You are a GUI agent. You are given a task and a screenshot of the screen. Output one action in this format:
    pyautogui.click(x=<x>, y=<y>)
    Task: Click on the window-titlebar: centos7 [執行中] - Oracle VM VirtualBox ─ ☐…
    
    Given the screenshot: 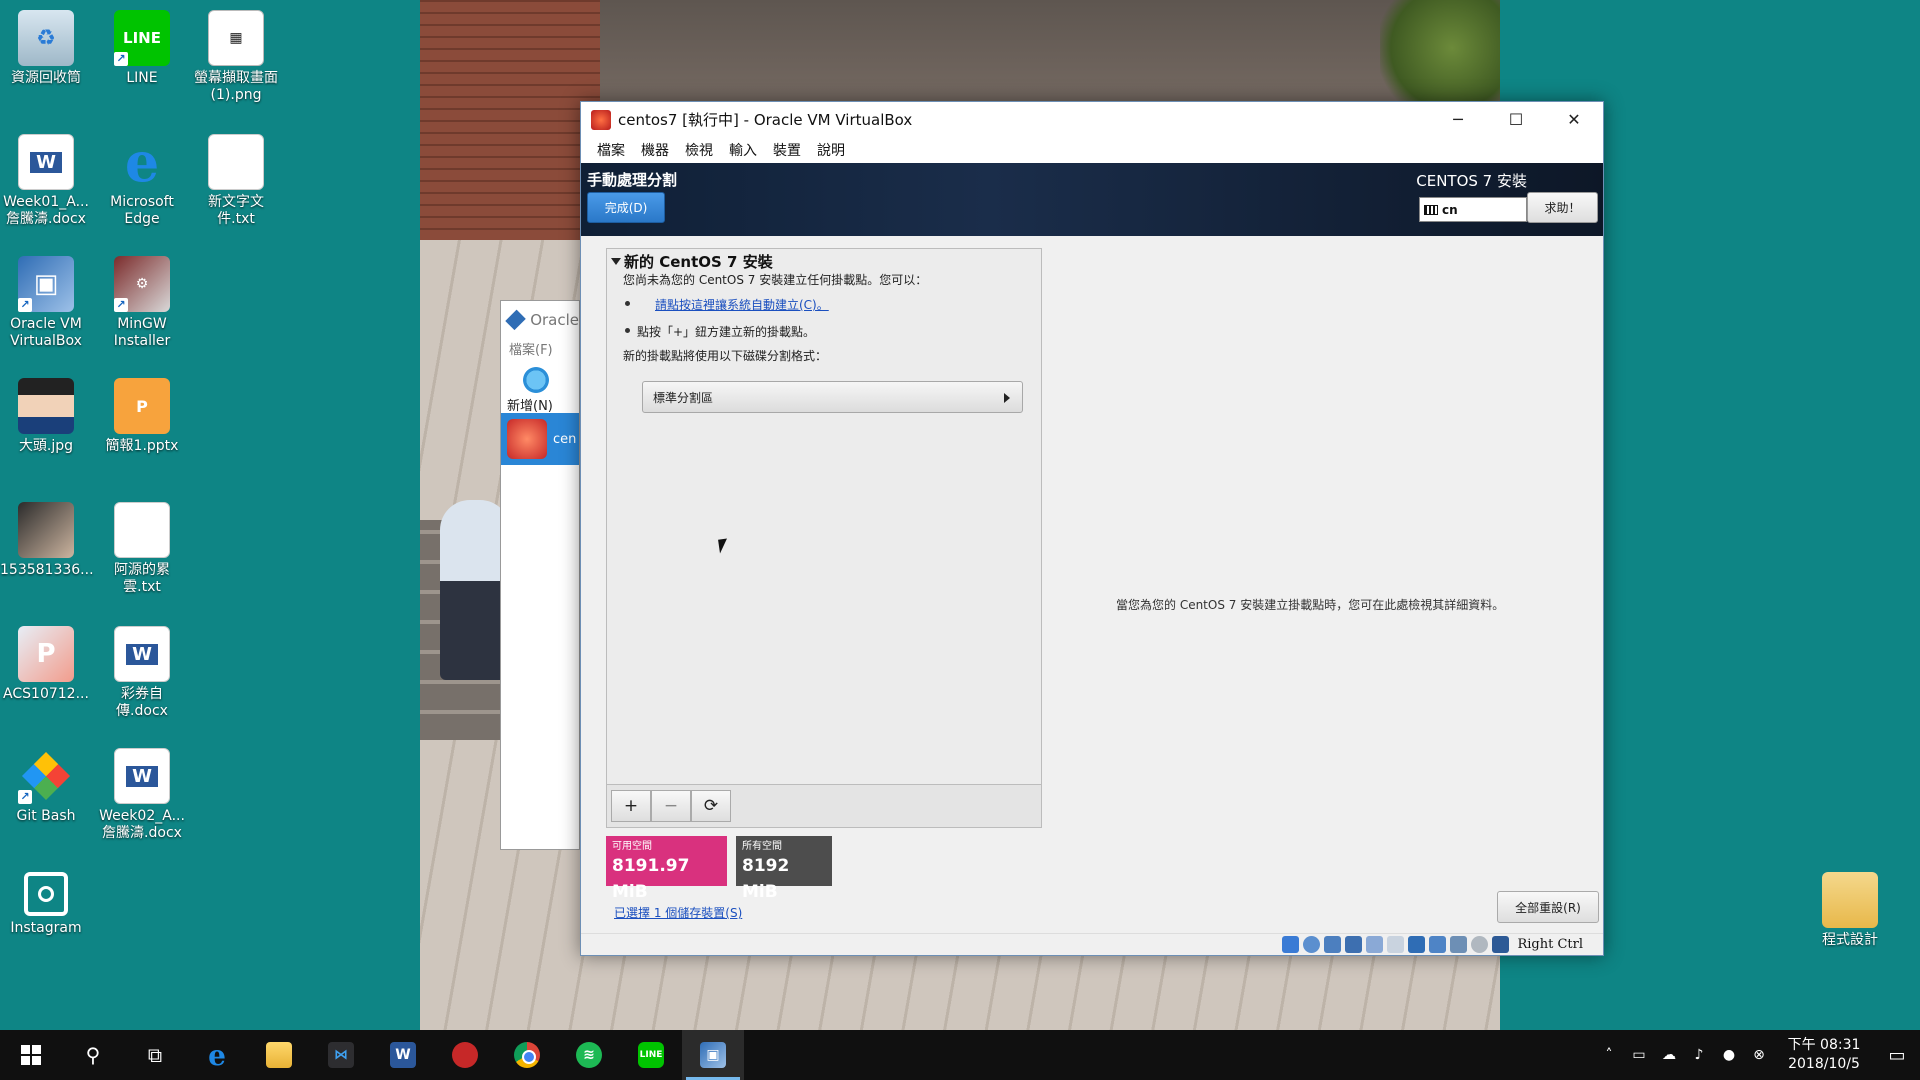 What is the action you would take?
    pyautogui.click(x=1092, y=119)
    